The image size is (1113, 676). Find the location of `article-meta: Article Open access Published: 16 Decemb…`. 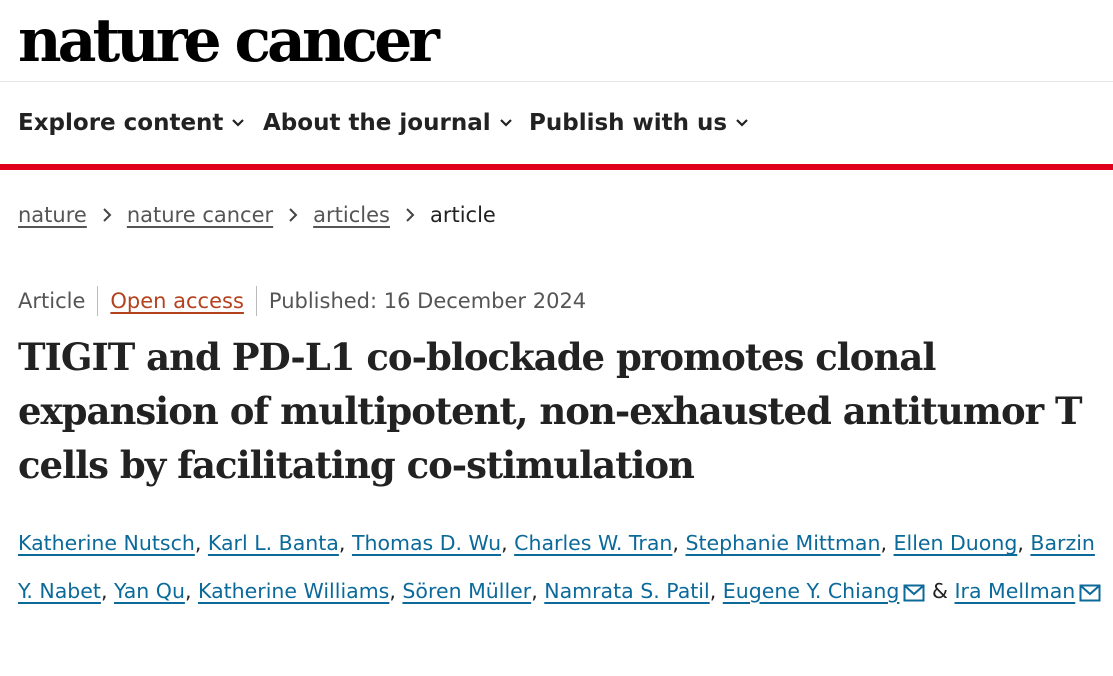

article-meta: Article Open access Published: 16 Decemb… is located at coordinates (302, 301).